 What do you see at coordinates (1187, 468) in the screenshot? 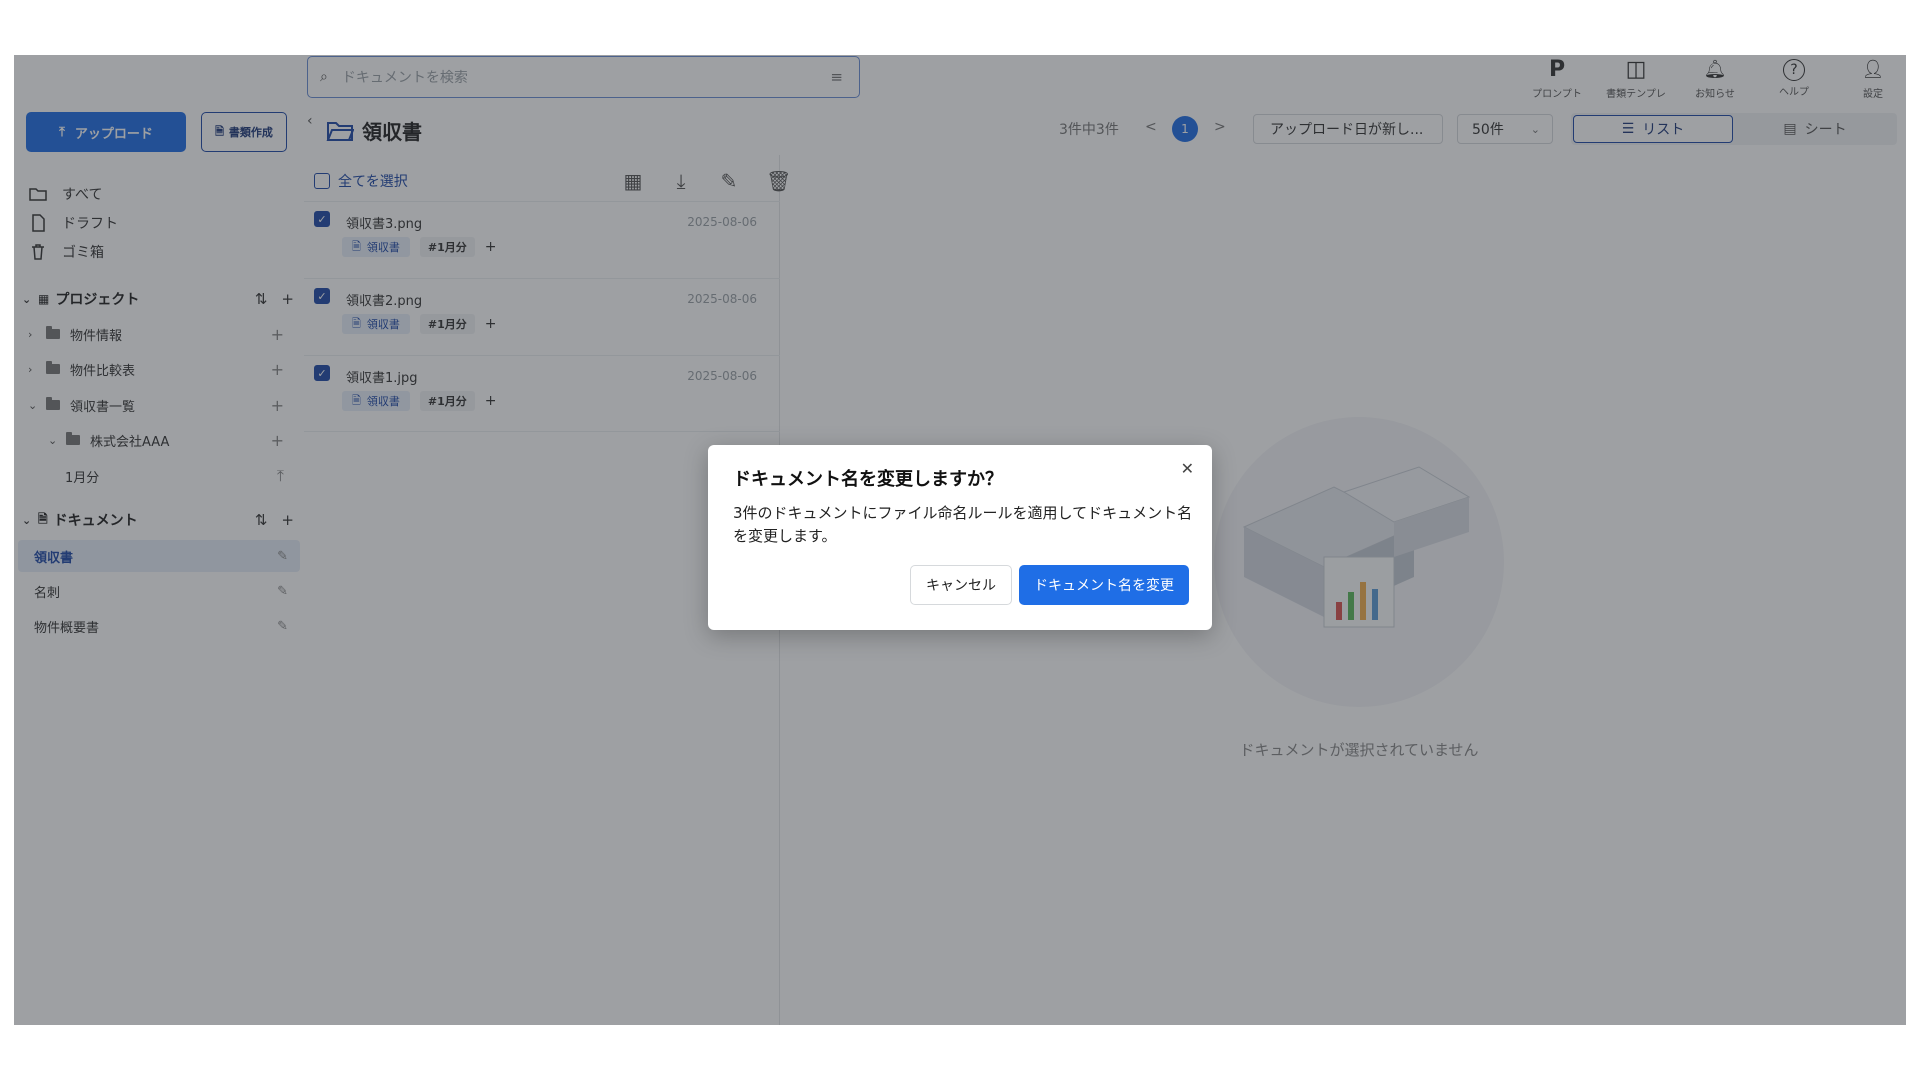
I see `close-icon: ✕` at bounding box center [1187, 468].